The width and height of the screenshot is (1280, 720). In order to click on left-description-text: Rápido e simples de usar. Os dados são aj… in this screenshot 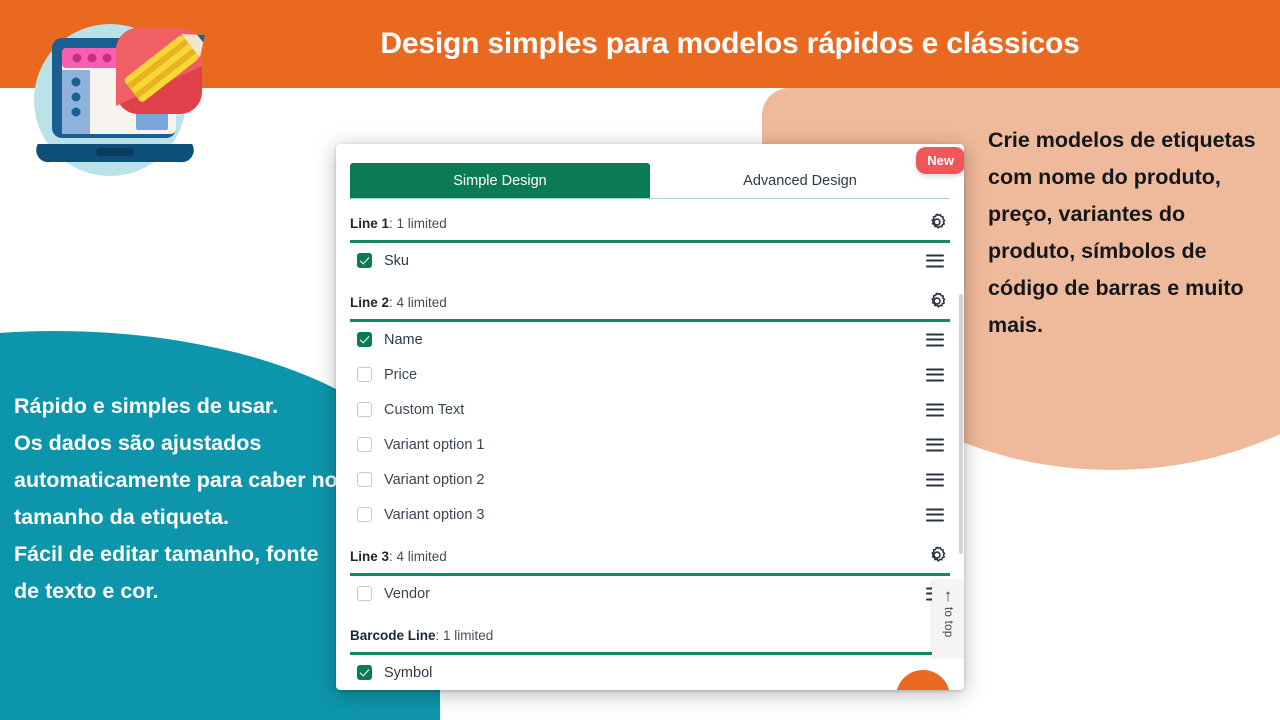, I will do `click(176, 498)`.